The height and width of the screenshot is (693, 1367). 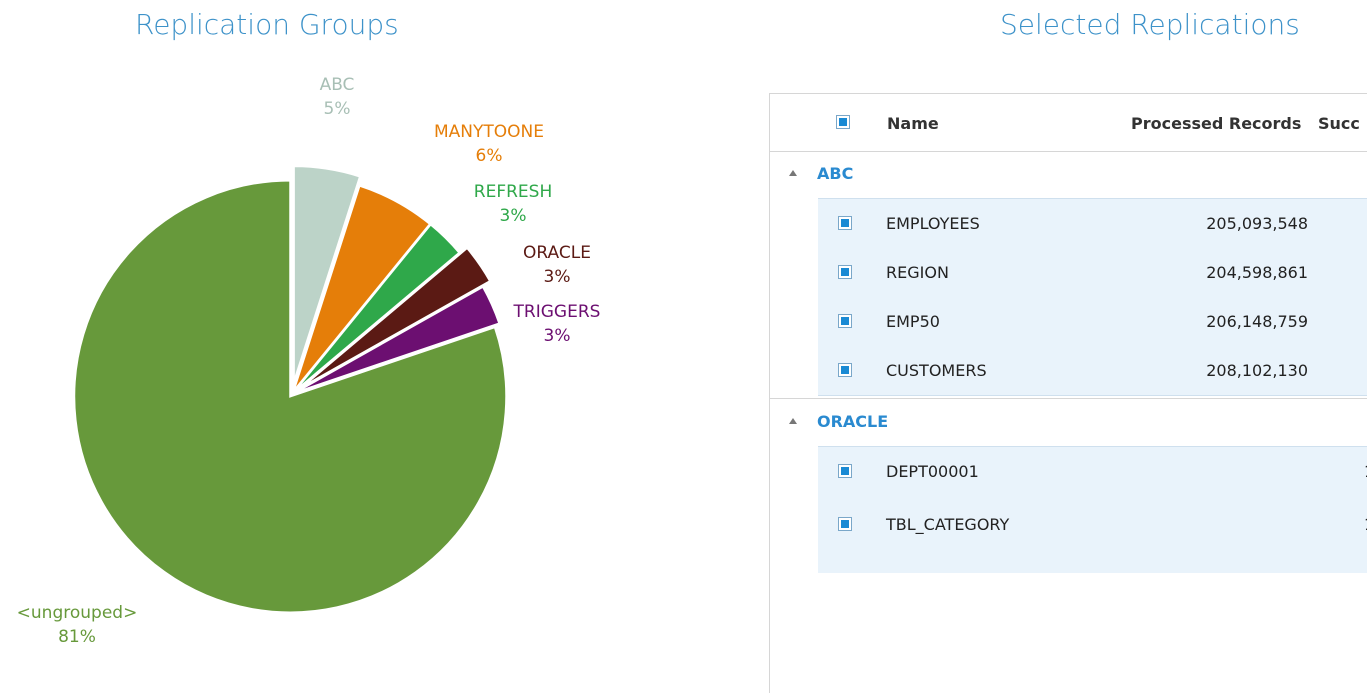 What do you see at coordinates (557, 312) in the screenshot?
I see `pie-label-name: TRIGGERS` at bounding box center [557, 312].